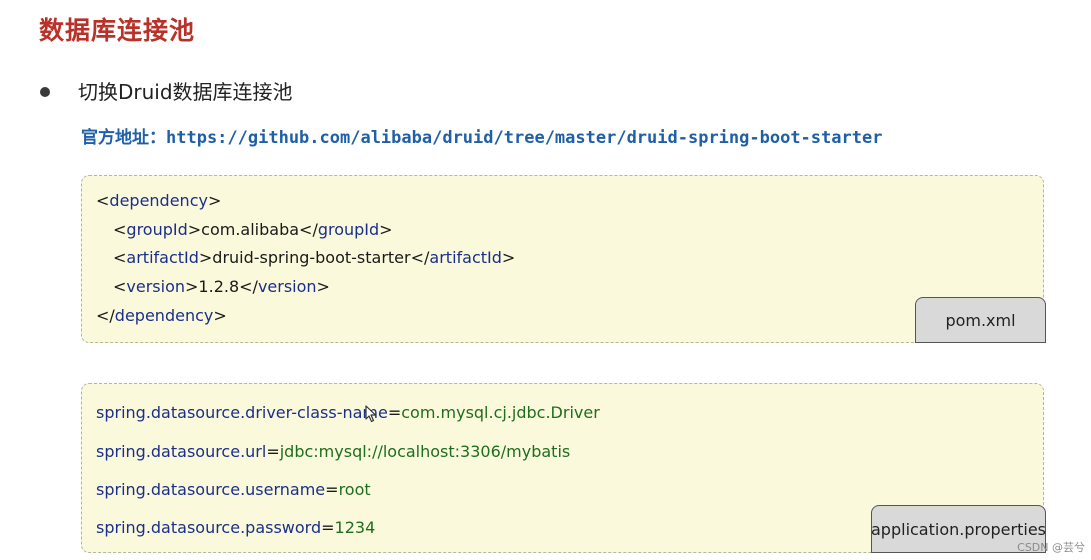 The width and height of the screenshot is (1091, 560). What do you see at coordinates (242, 412) in the screenshot?
I see `property-key: spring.datasource.driver-class-name` at bounding box center [242, 412].